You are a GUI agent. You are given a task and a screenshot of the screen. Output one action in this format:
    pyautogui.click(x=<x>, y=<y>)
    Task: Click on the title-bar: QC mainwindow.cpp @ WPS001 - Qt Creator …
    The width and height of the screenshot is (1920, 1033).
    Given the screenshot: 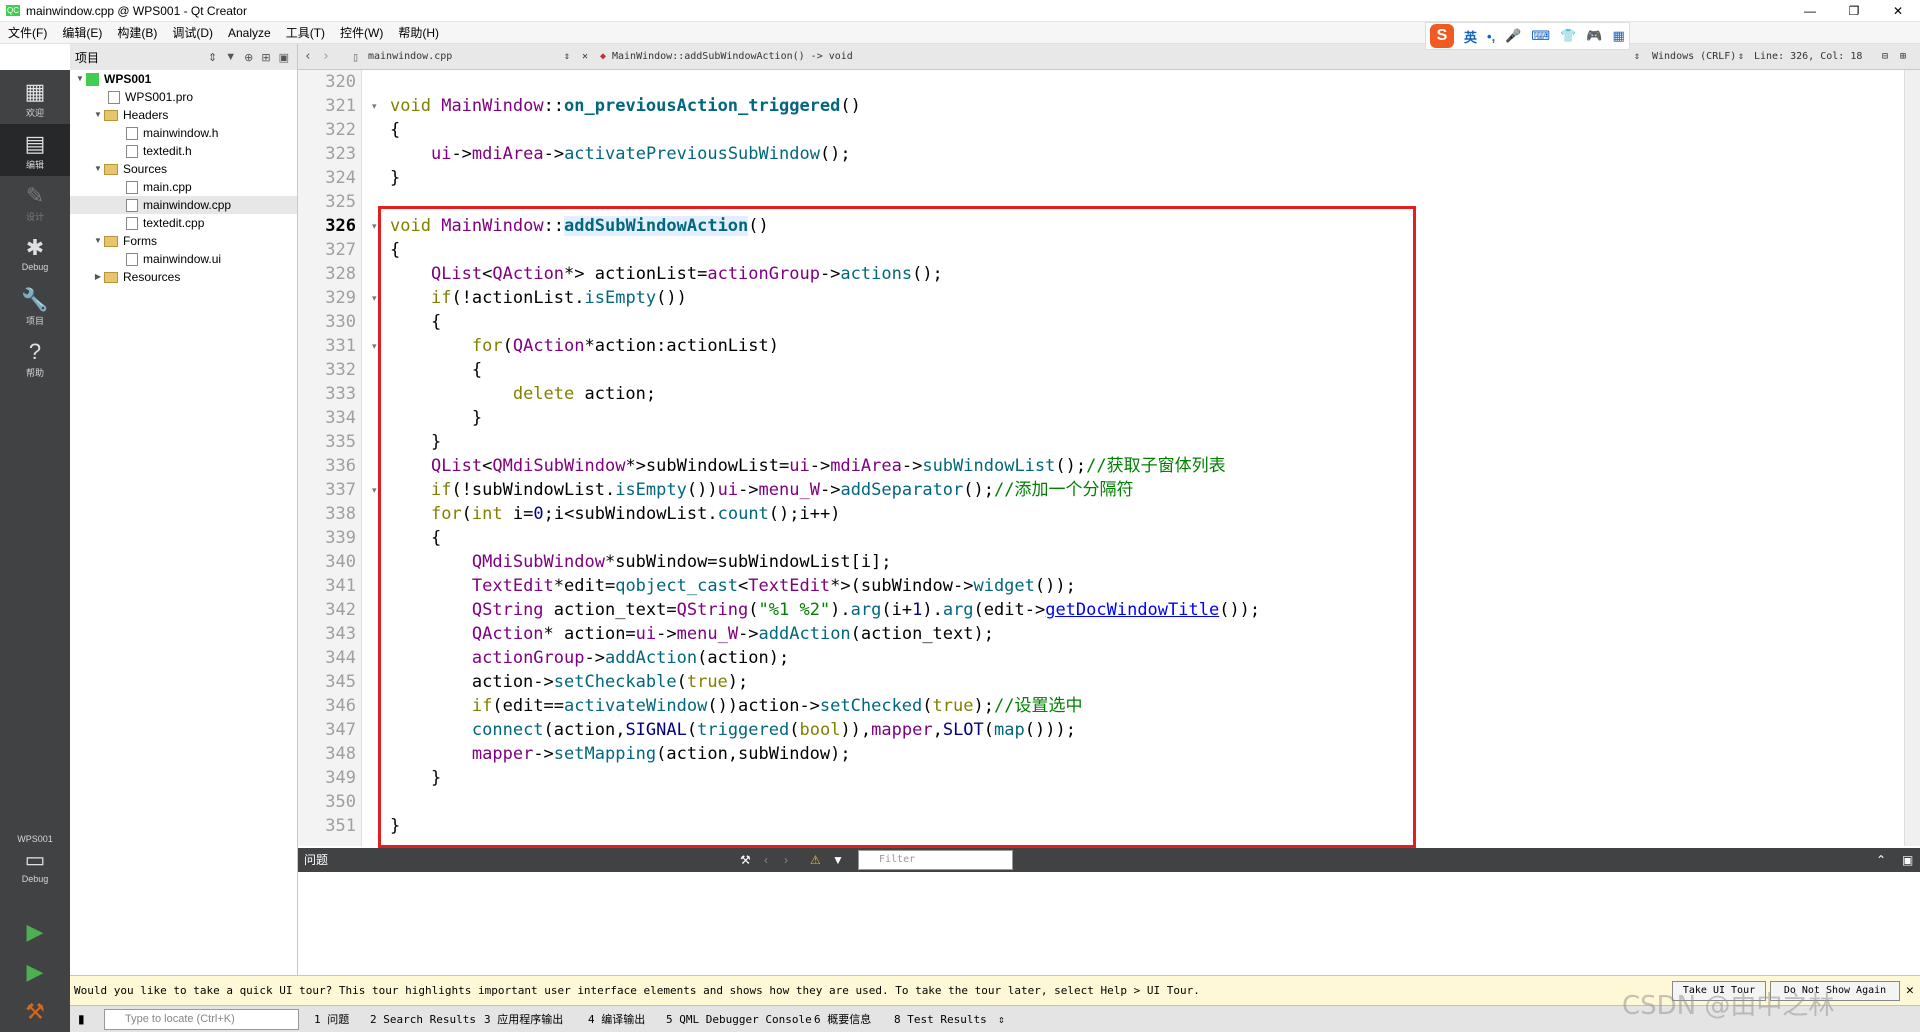 What is the action you would take?
    pyautogui.click(x=960, y=11)
    